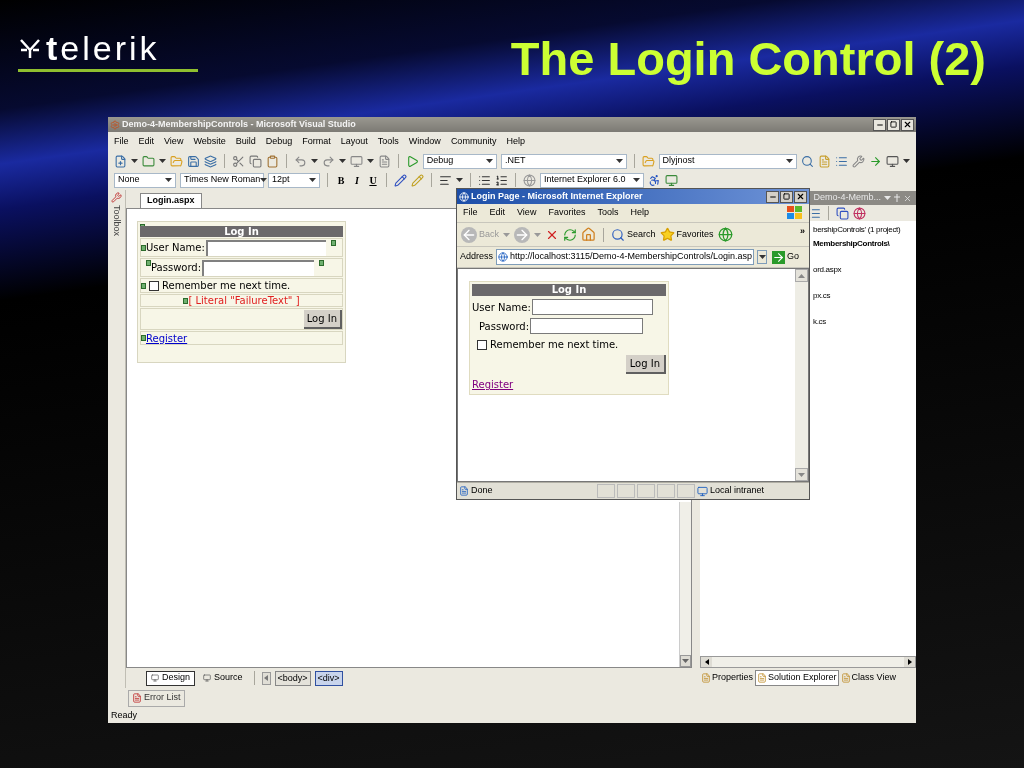  I want to click on paste-icon, so click(272, 161).